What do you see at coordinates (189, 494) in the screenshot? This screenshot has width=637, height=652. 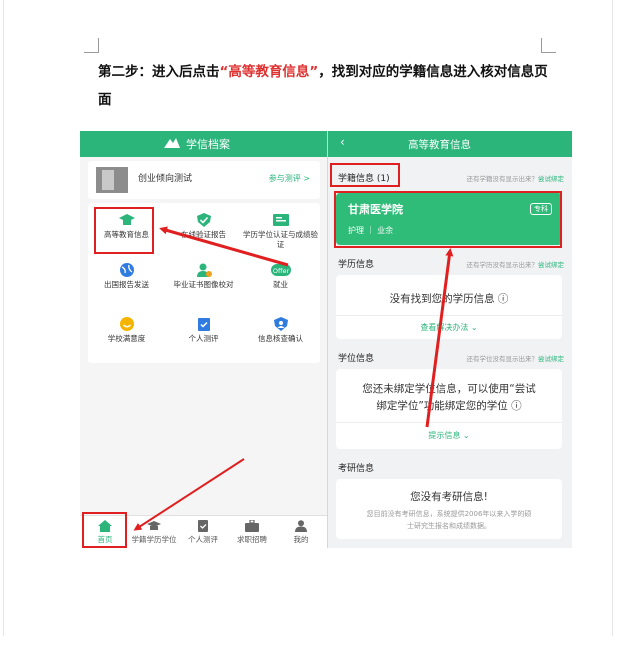 I see `arrow-to-home-tab` at bounding box center [189, 494].